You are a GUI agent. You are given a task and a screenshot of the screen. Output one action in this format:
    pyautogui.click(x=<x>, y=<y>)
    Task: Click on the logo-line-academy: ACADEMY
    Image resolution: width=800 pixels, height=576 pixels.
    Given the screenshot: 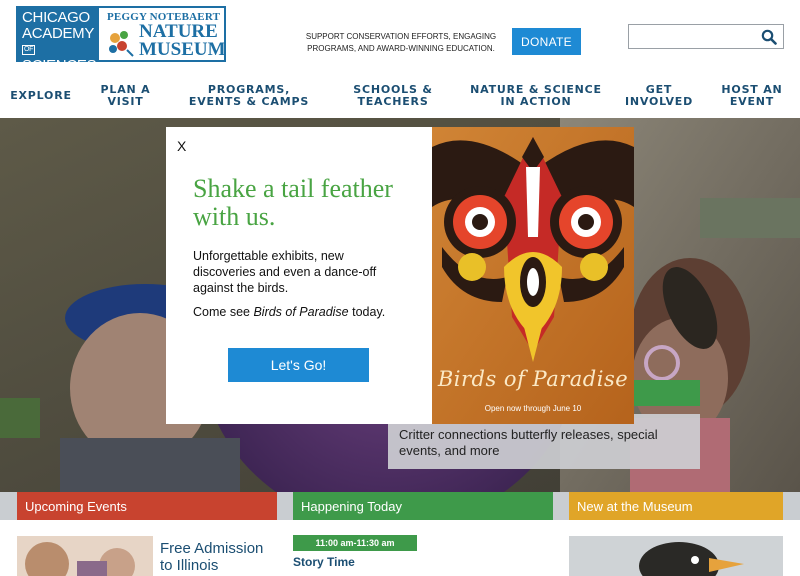 What is the action you would take?
    pyautogui.click(x=58, y=33)
    